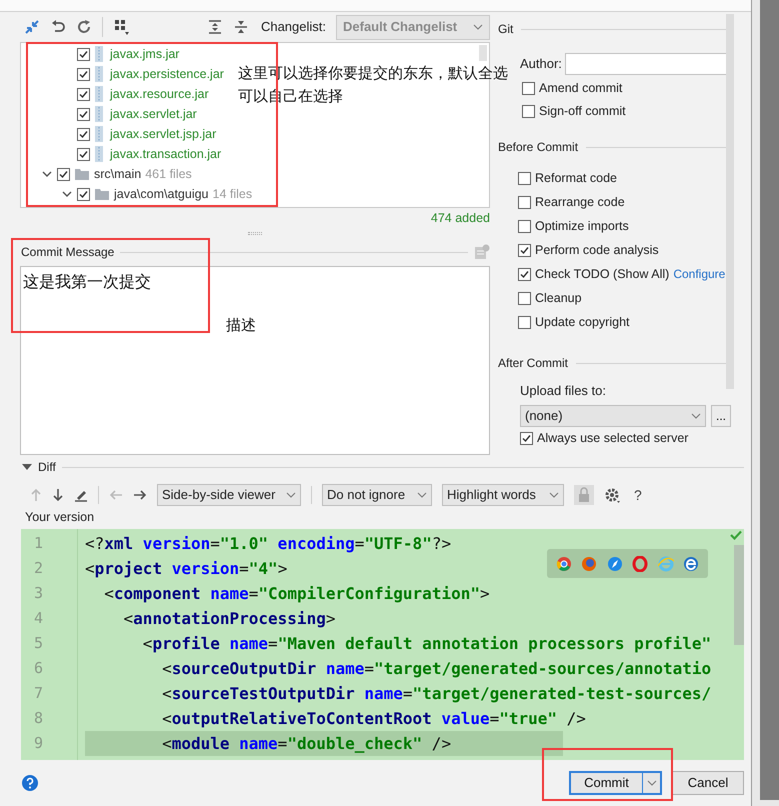 This screenshot has height=806, width=779. What do you see at coordinates (186, 569) in the screenshot?
I see `code-line: <project version="4">` at bounding box center [186, 569].